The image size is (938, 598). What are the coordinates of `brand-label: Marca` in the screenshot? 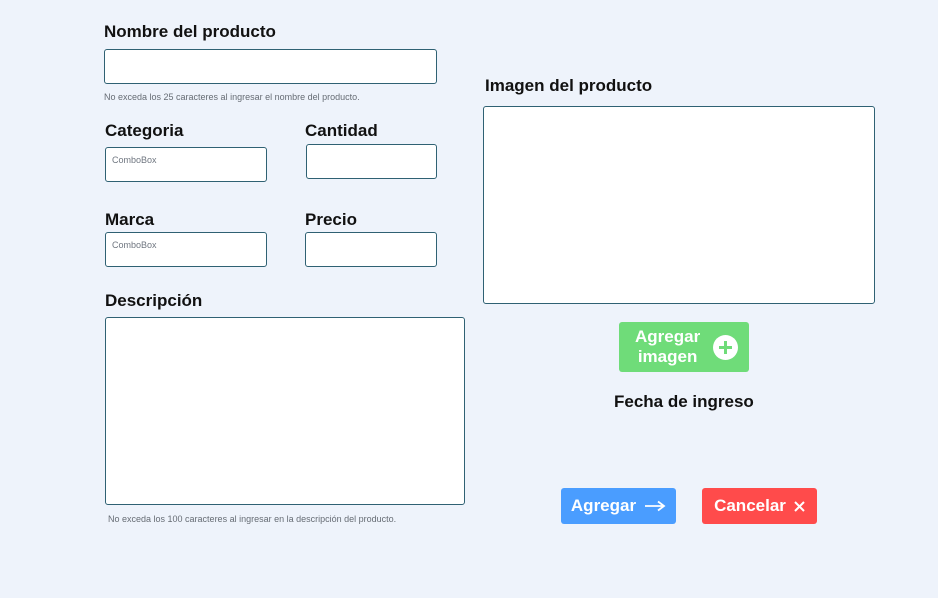 It's located at (130, 219).